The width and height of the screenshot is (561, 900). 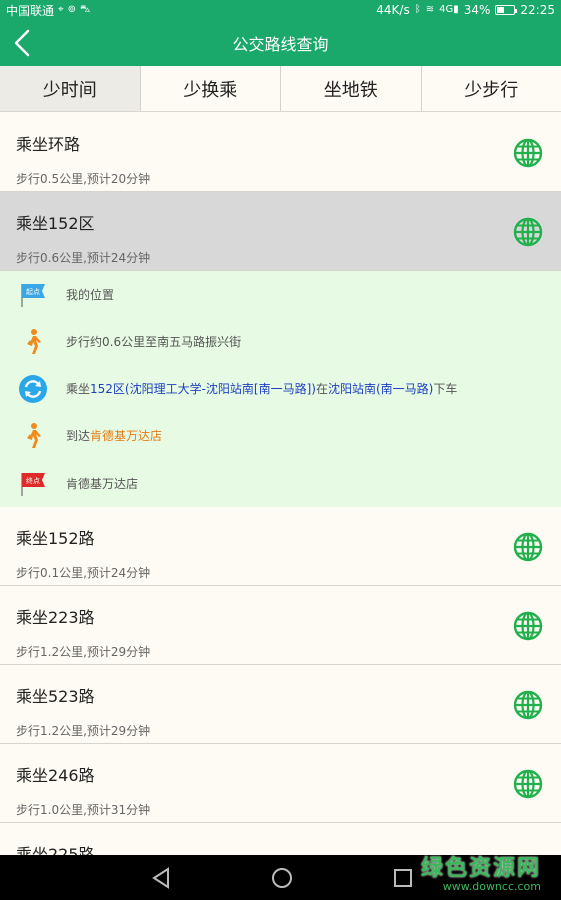 I want to click on watermark: 绿色资源网 www.downcc.com, so click(x=481, y=871).